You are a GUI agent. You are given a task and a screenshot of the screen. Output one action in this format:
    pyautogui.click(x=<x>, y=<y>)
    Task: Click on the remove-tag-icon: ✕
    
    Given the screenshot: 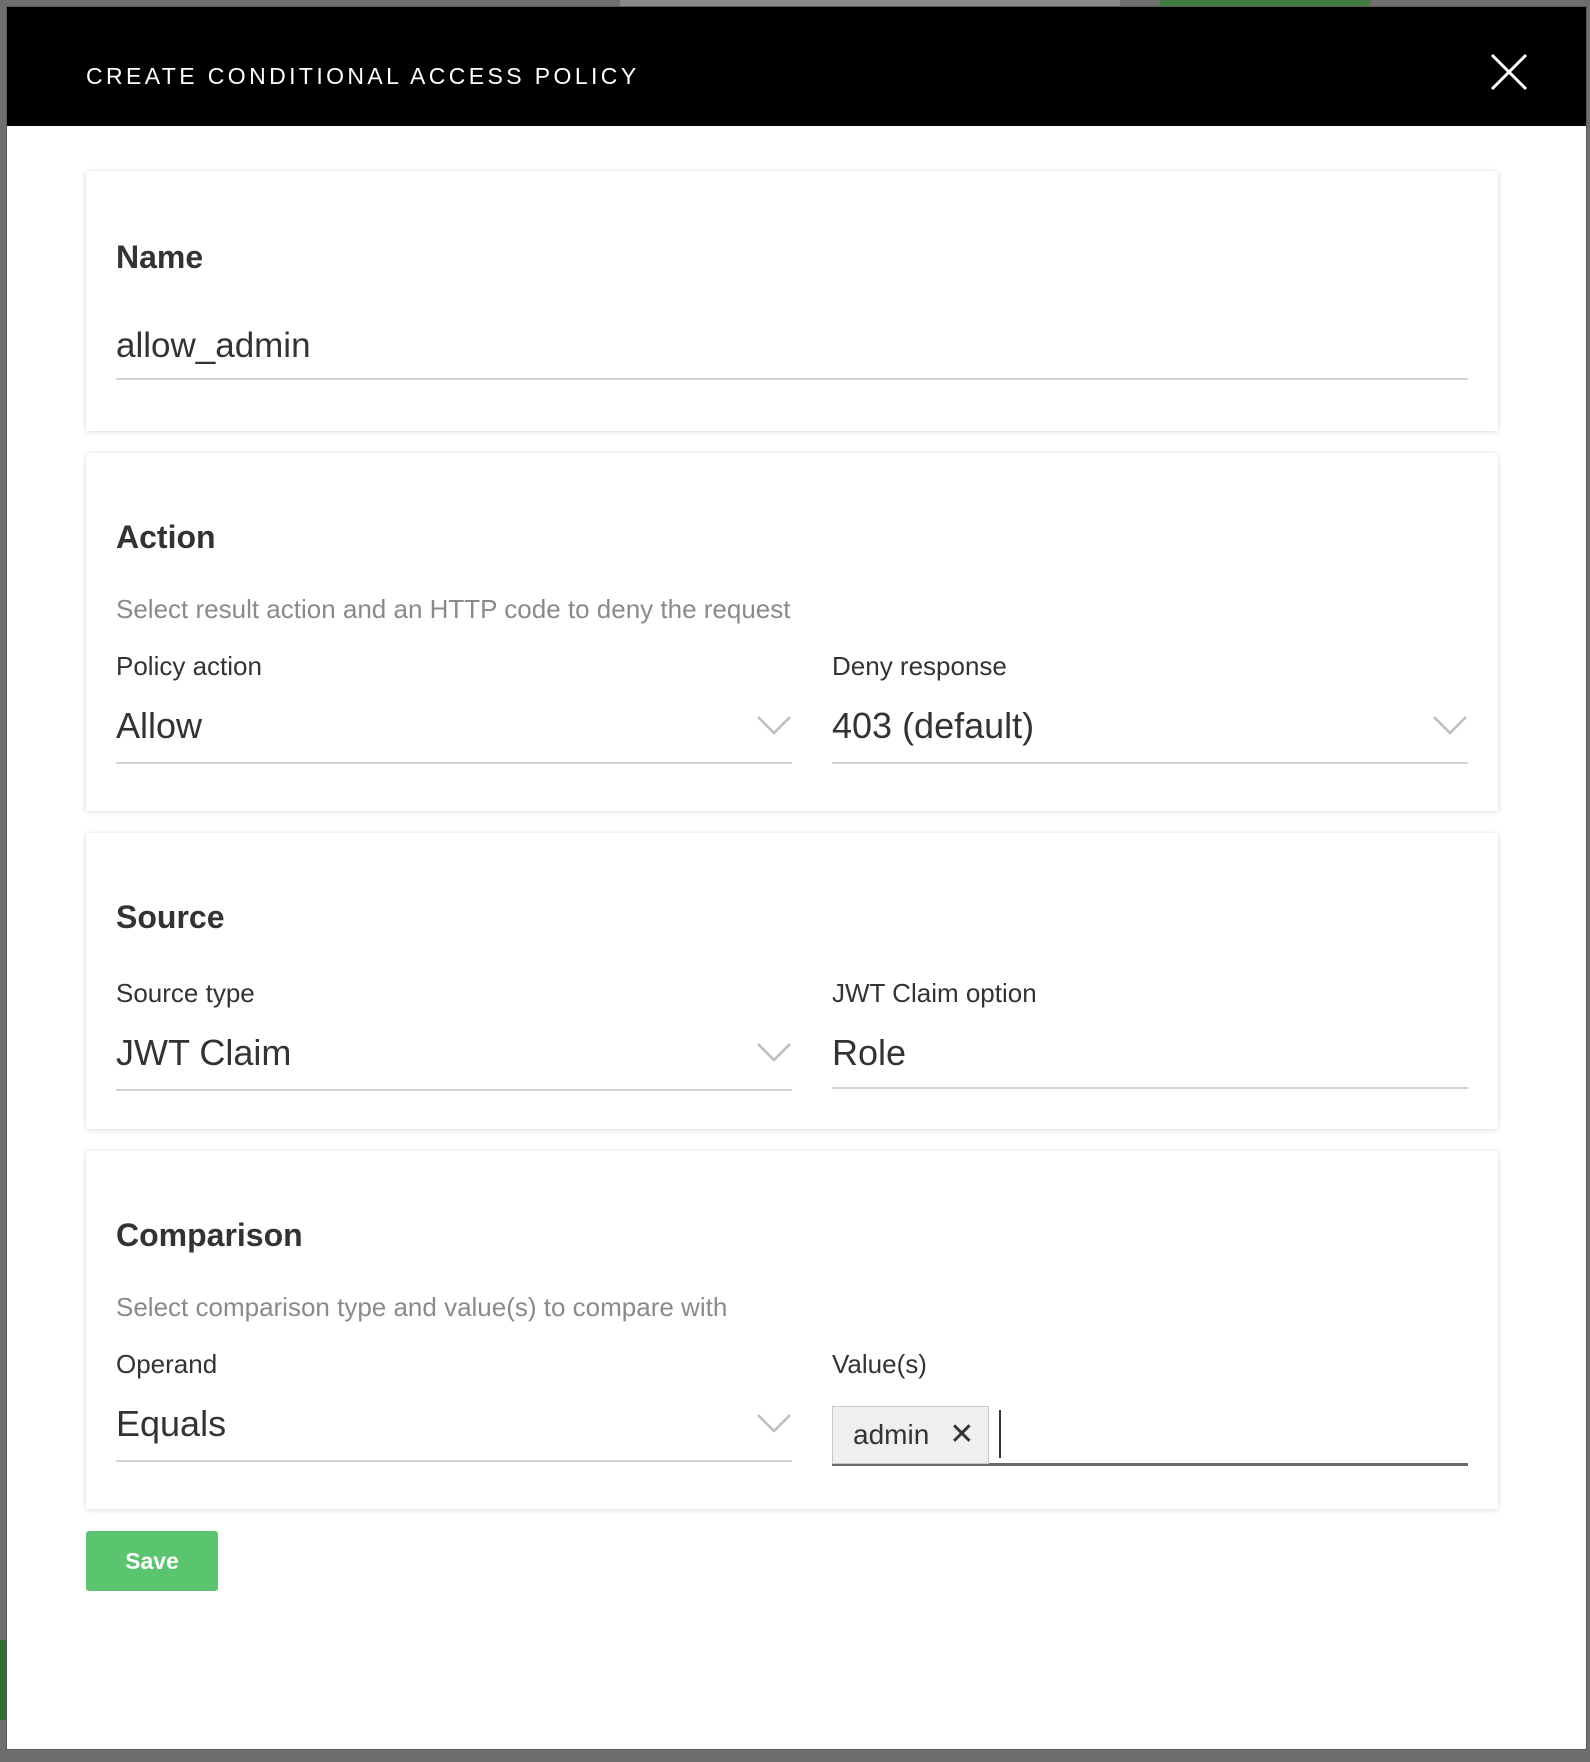 What is the action you would take?
    pyautogui.click(x=961, y=1435)
    